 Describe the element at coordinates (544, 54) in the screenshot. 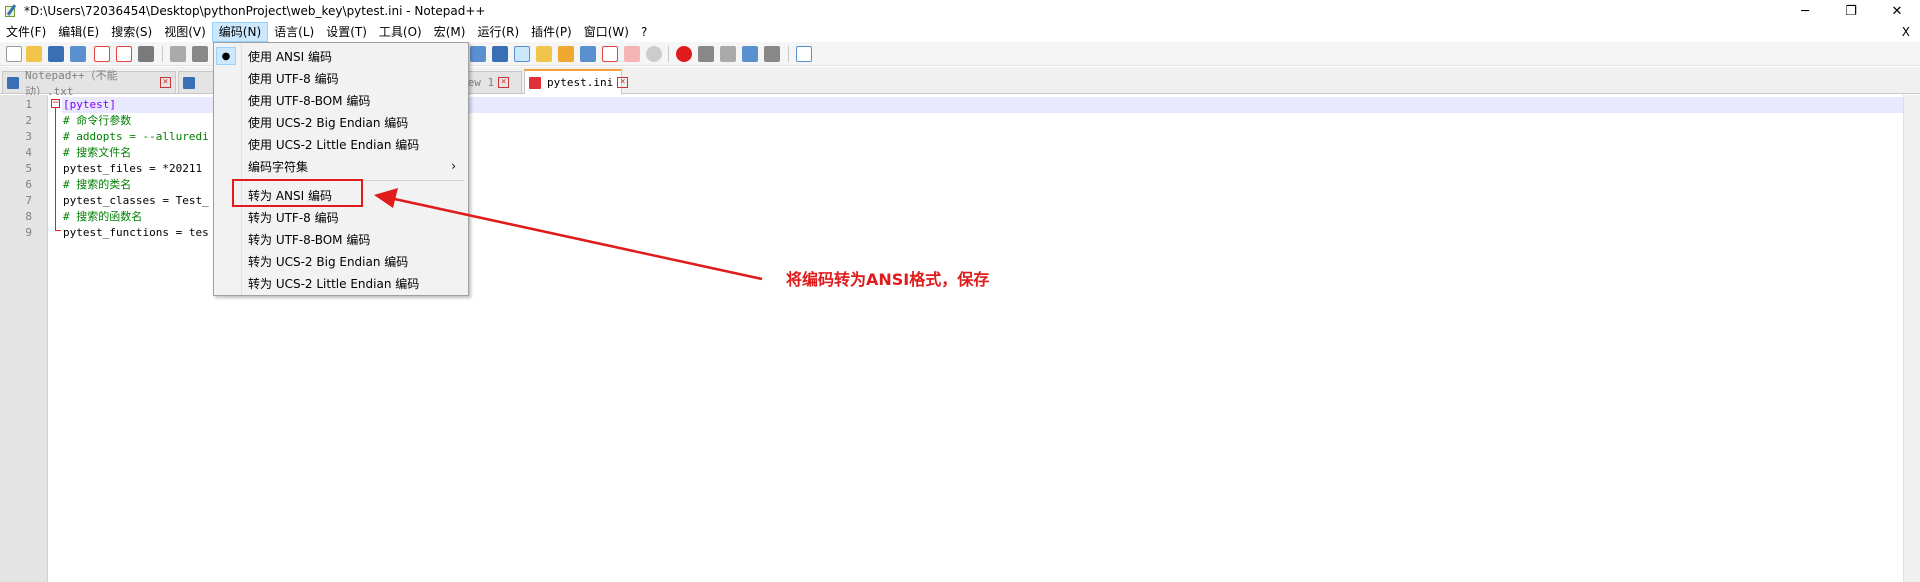

I see `doc-map-icon` at that location.